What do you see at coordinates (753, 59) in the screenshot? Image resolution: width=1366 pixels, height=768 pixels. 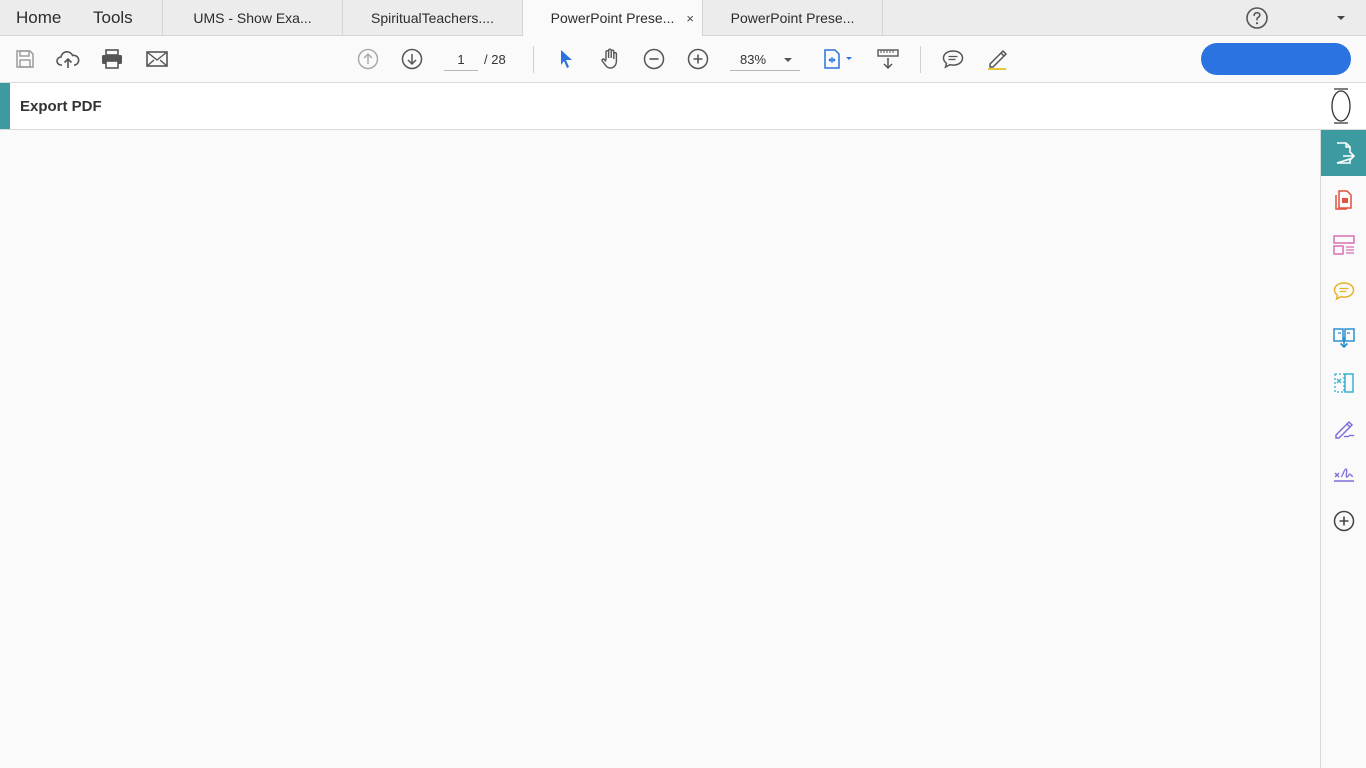 I see `zoom-value: 83%` at bounding box center [753, 59].